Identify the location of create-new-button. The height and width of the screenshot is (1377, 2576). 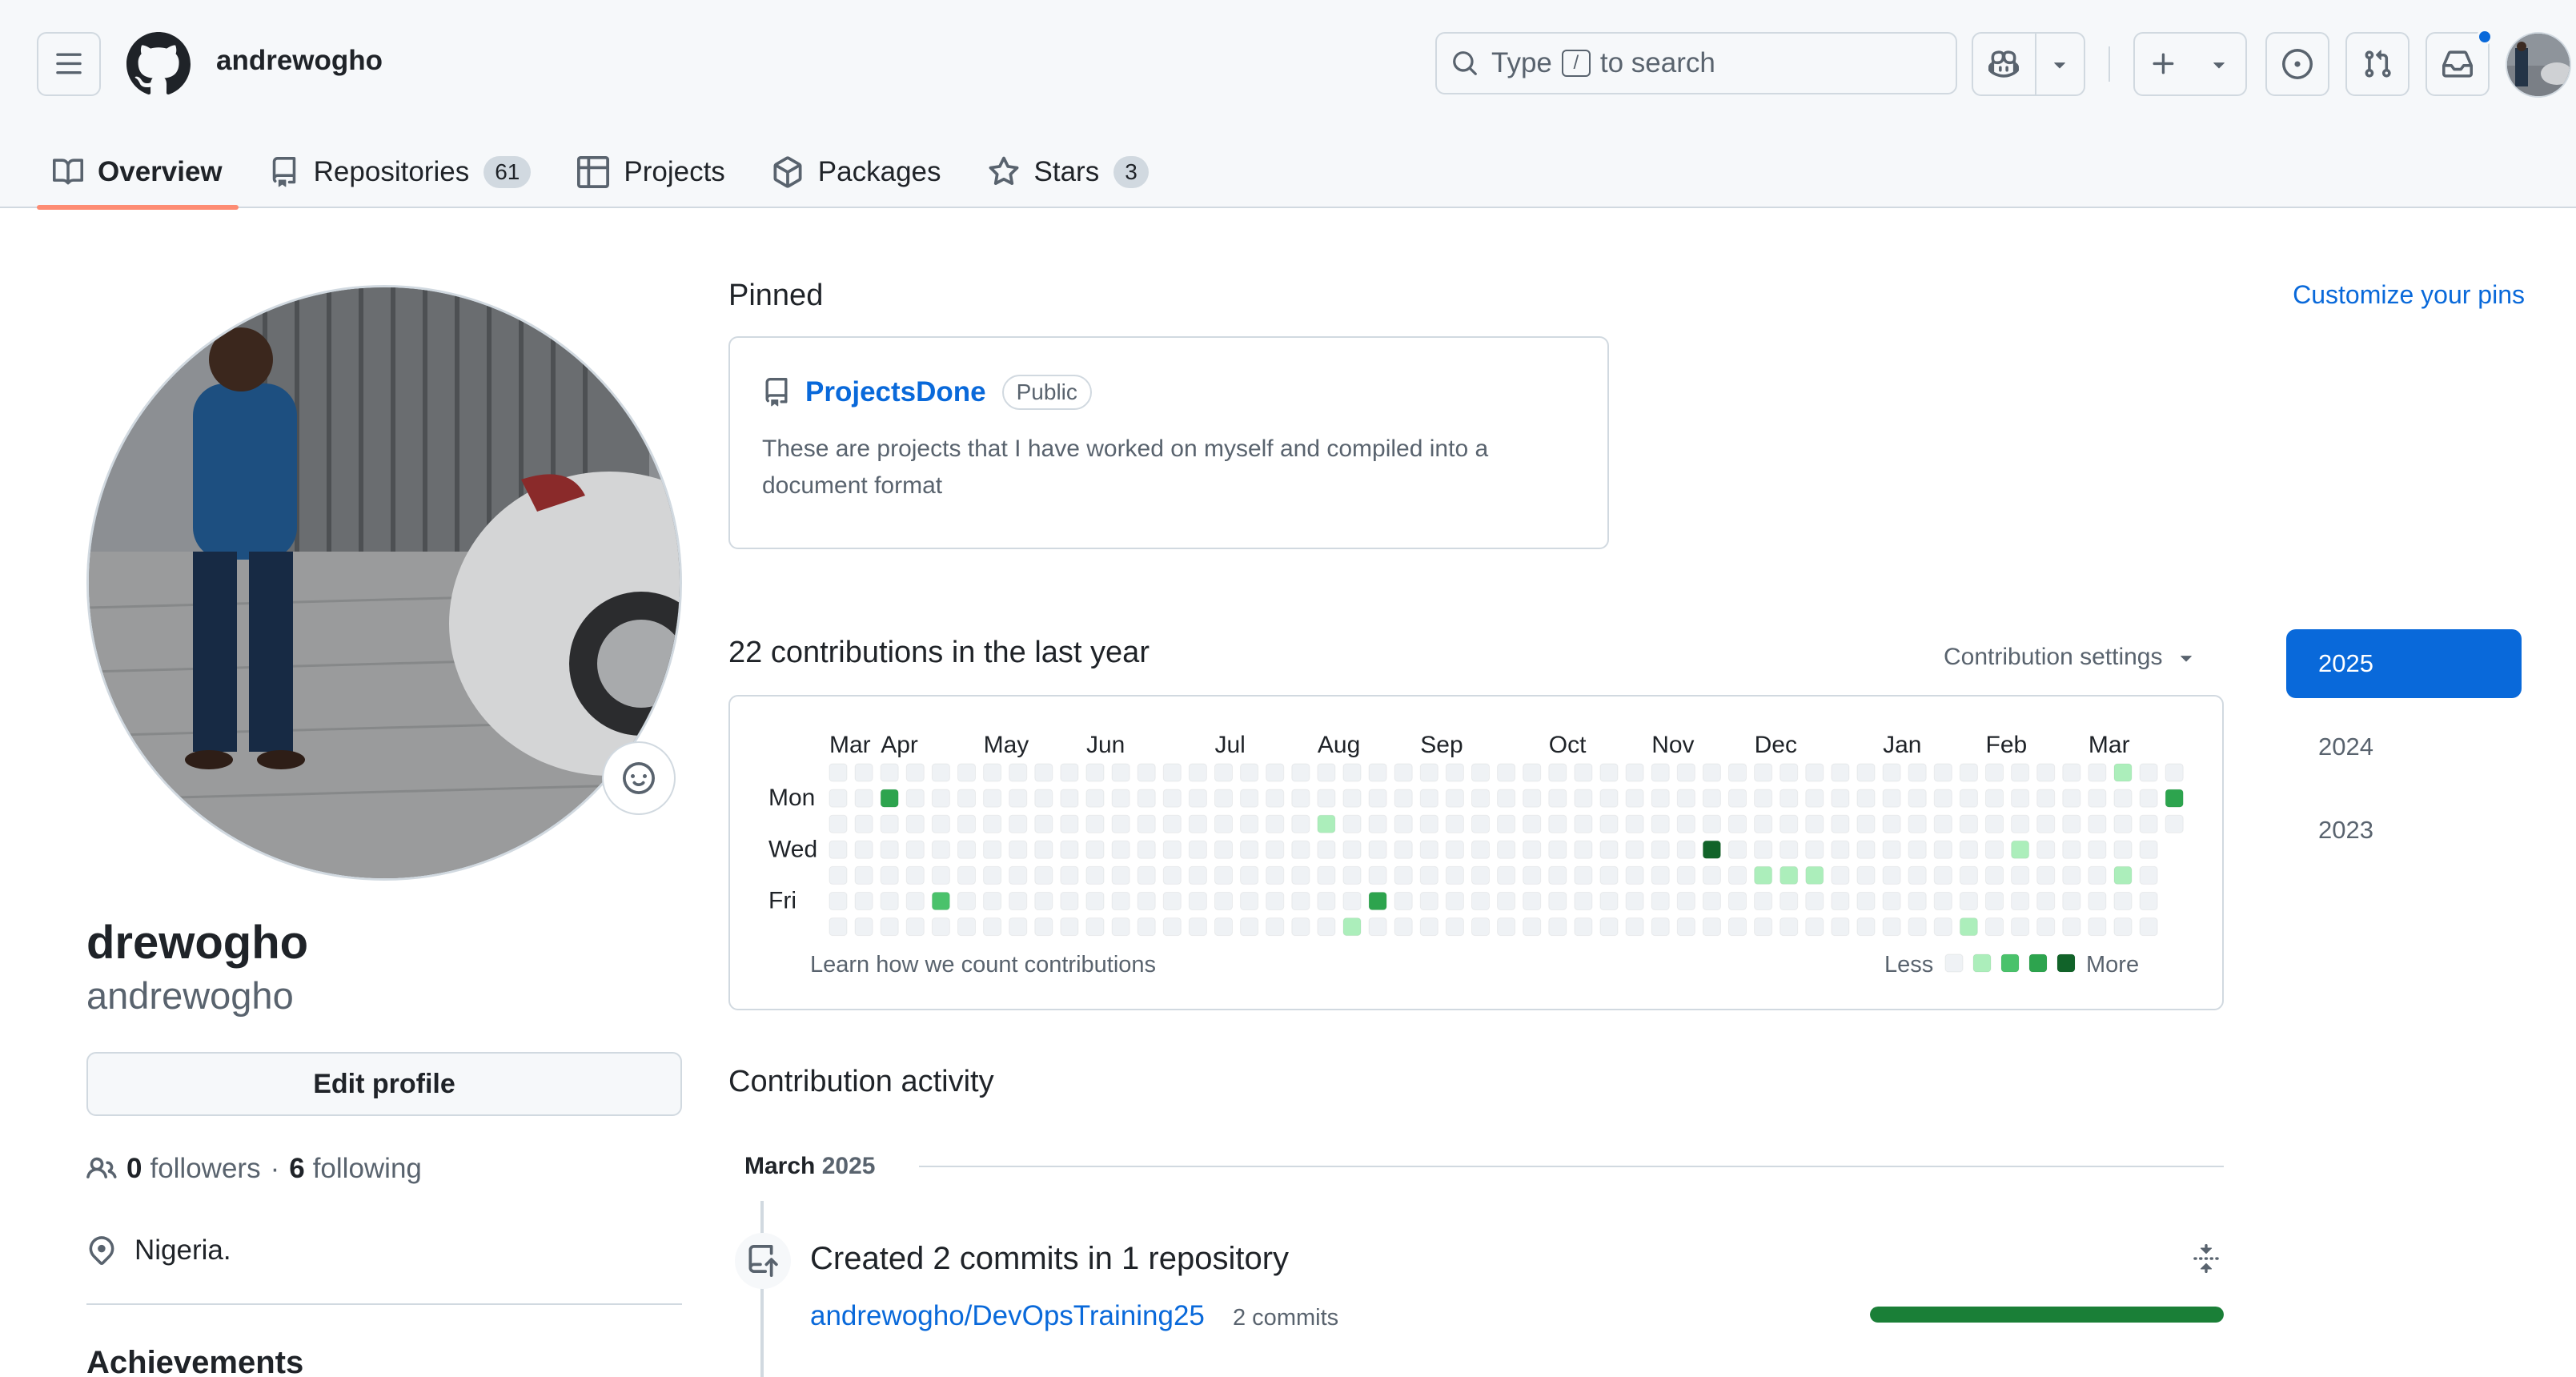
(2190, 64).